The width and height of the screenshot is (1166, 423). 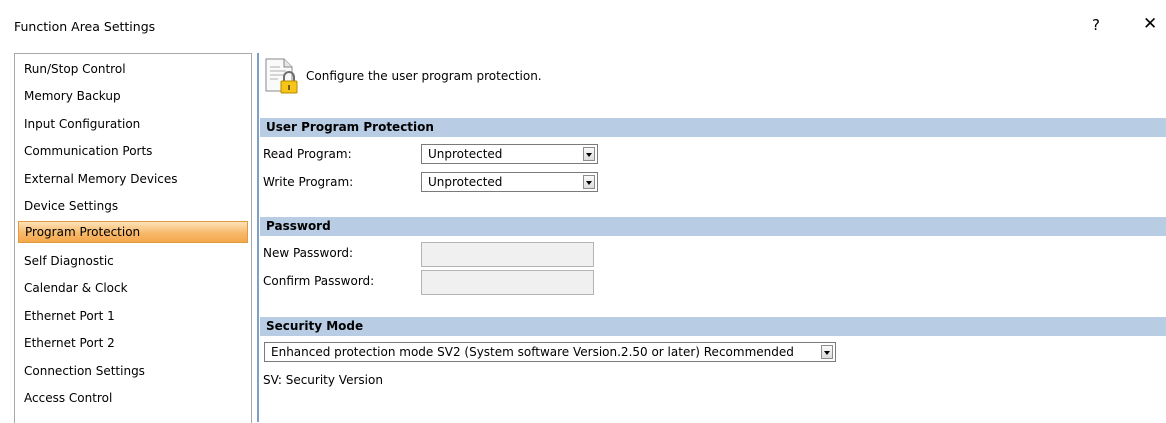 I want to click on new-password-label: New Password:, so click(x=308, y=253).